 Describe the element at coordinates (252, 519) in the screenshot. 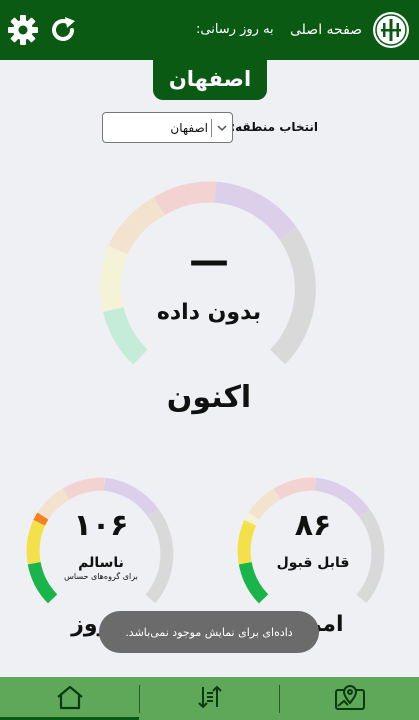

I see `gauge-arc-moderate-faded` at that location.